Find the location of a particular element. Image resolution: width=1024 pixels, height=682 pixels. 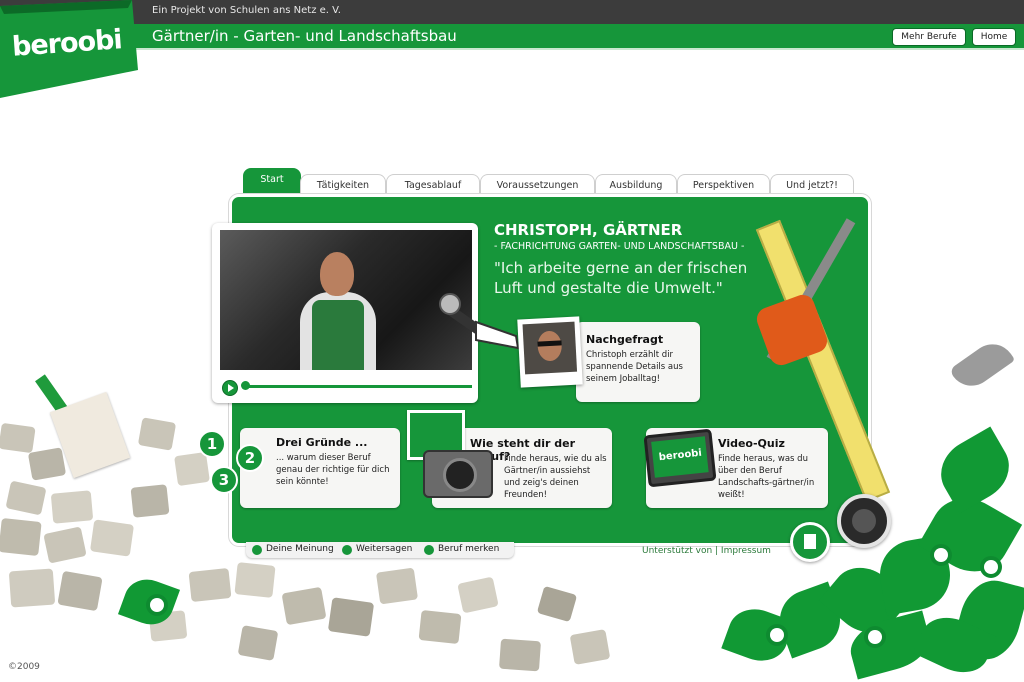

copyright: ©2009 is located at coordinates (24, 667).